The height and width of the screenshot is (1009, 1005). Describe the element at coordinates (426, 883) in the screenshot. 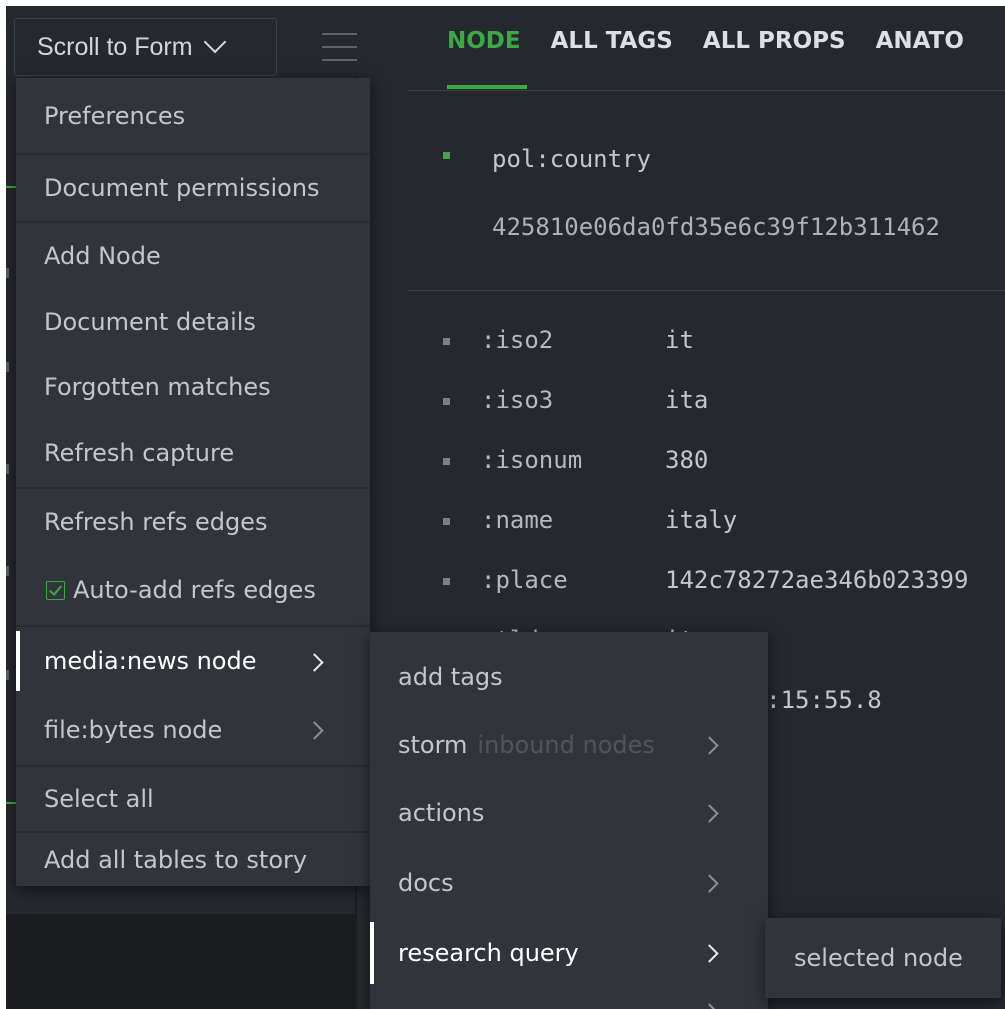

I see `menu-item-label: docs` at that location.